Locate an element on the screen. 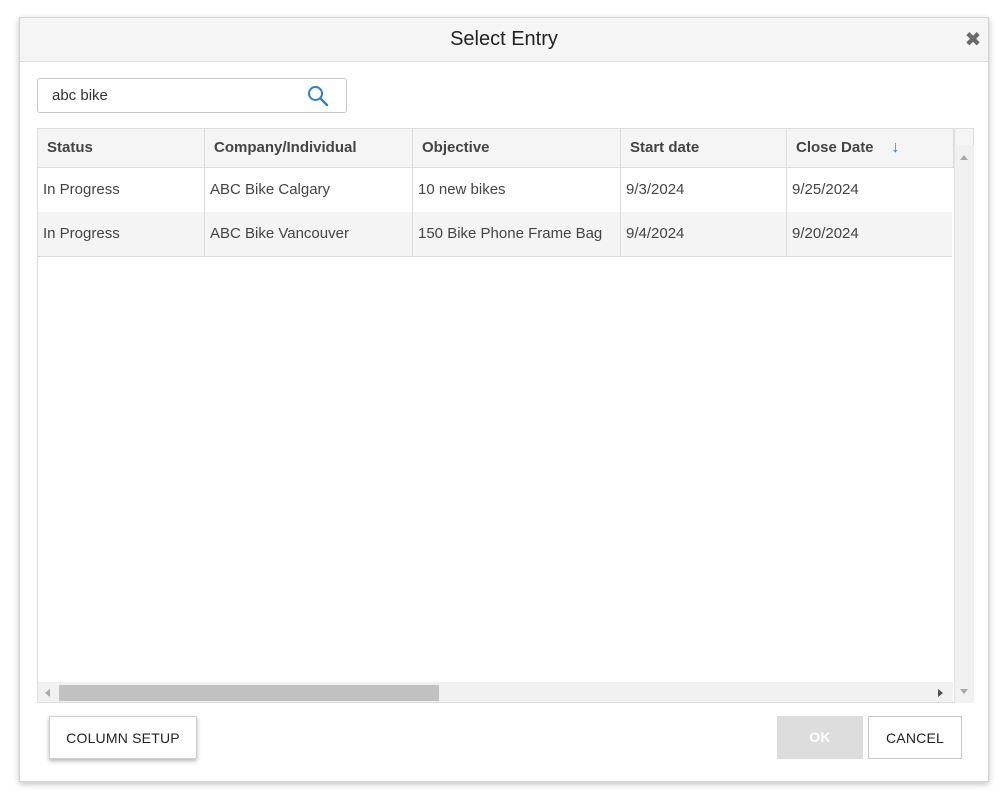 Image resolution: width=1007 pixels, height=800 pixels. column-header-close-date: Close Date ↓ is located at coordinates (870, 148).